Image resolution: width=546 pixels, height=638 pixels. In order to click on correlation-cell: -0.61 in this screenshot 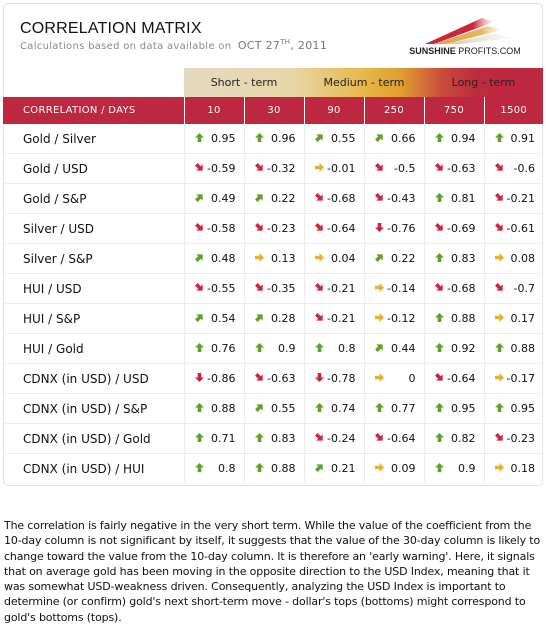, I will do `click(513, 228)`.